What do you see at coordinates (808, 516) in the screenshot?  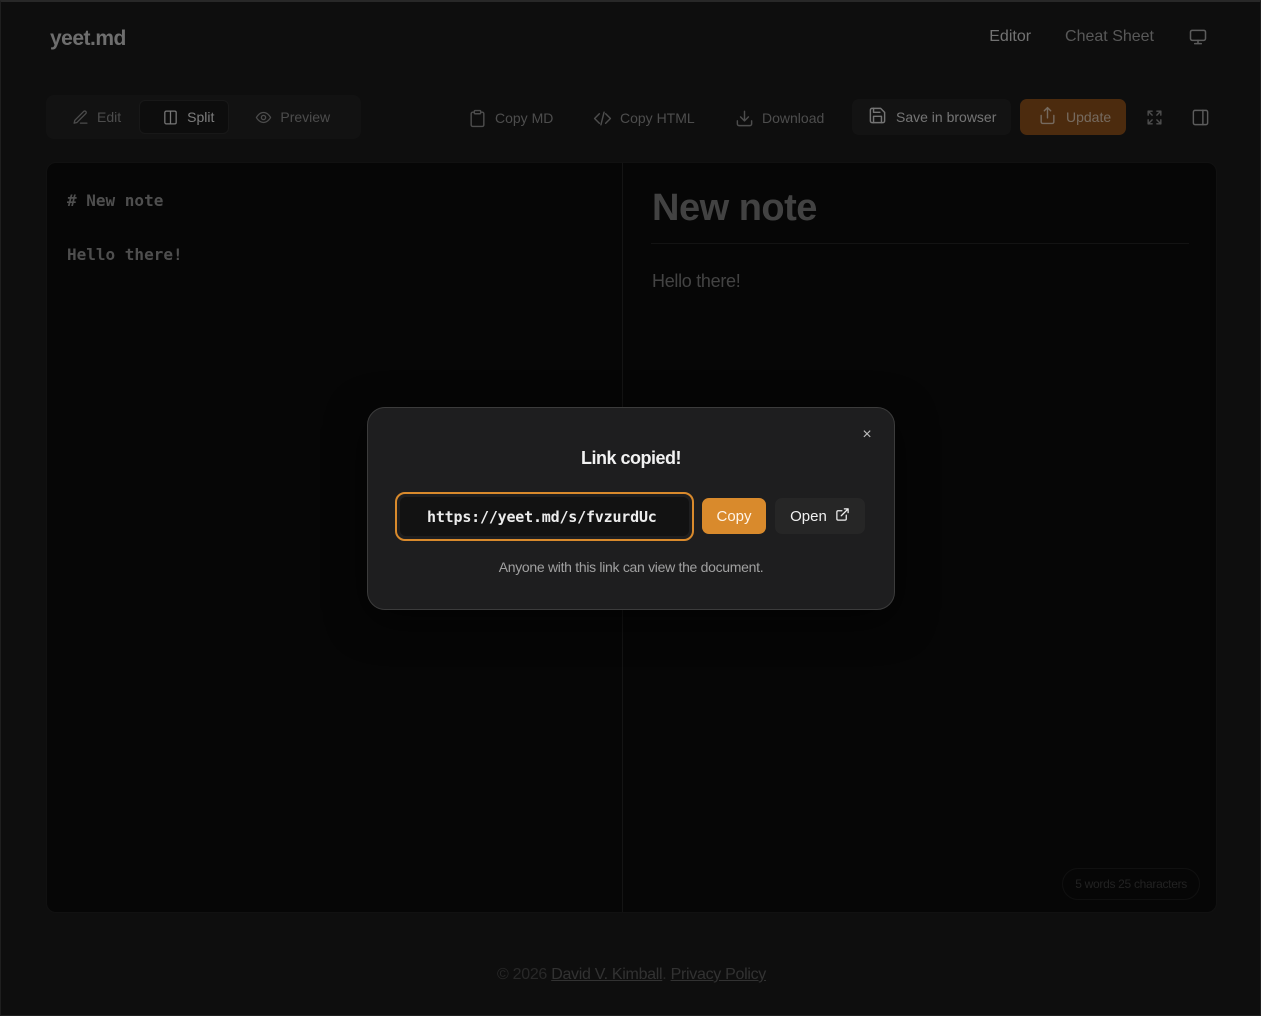 I see `open-link-label: Open` at bounding box center [808, 516].